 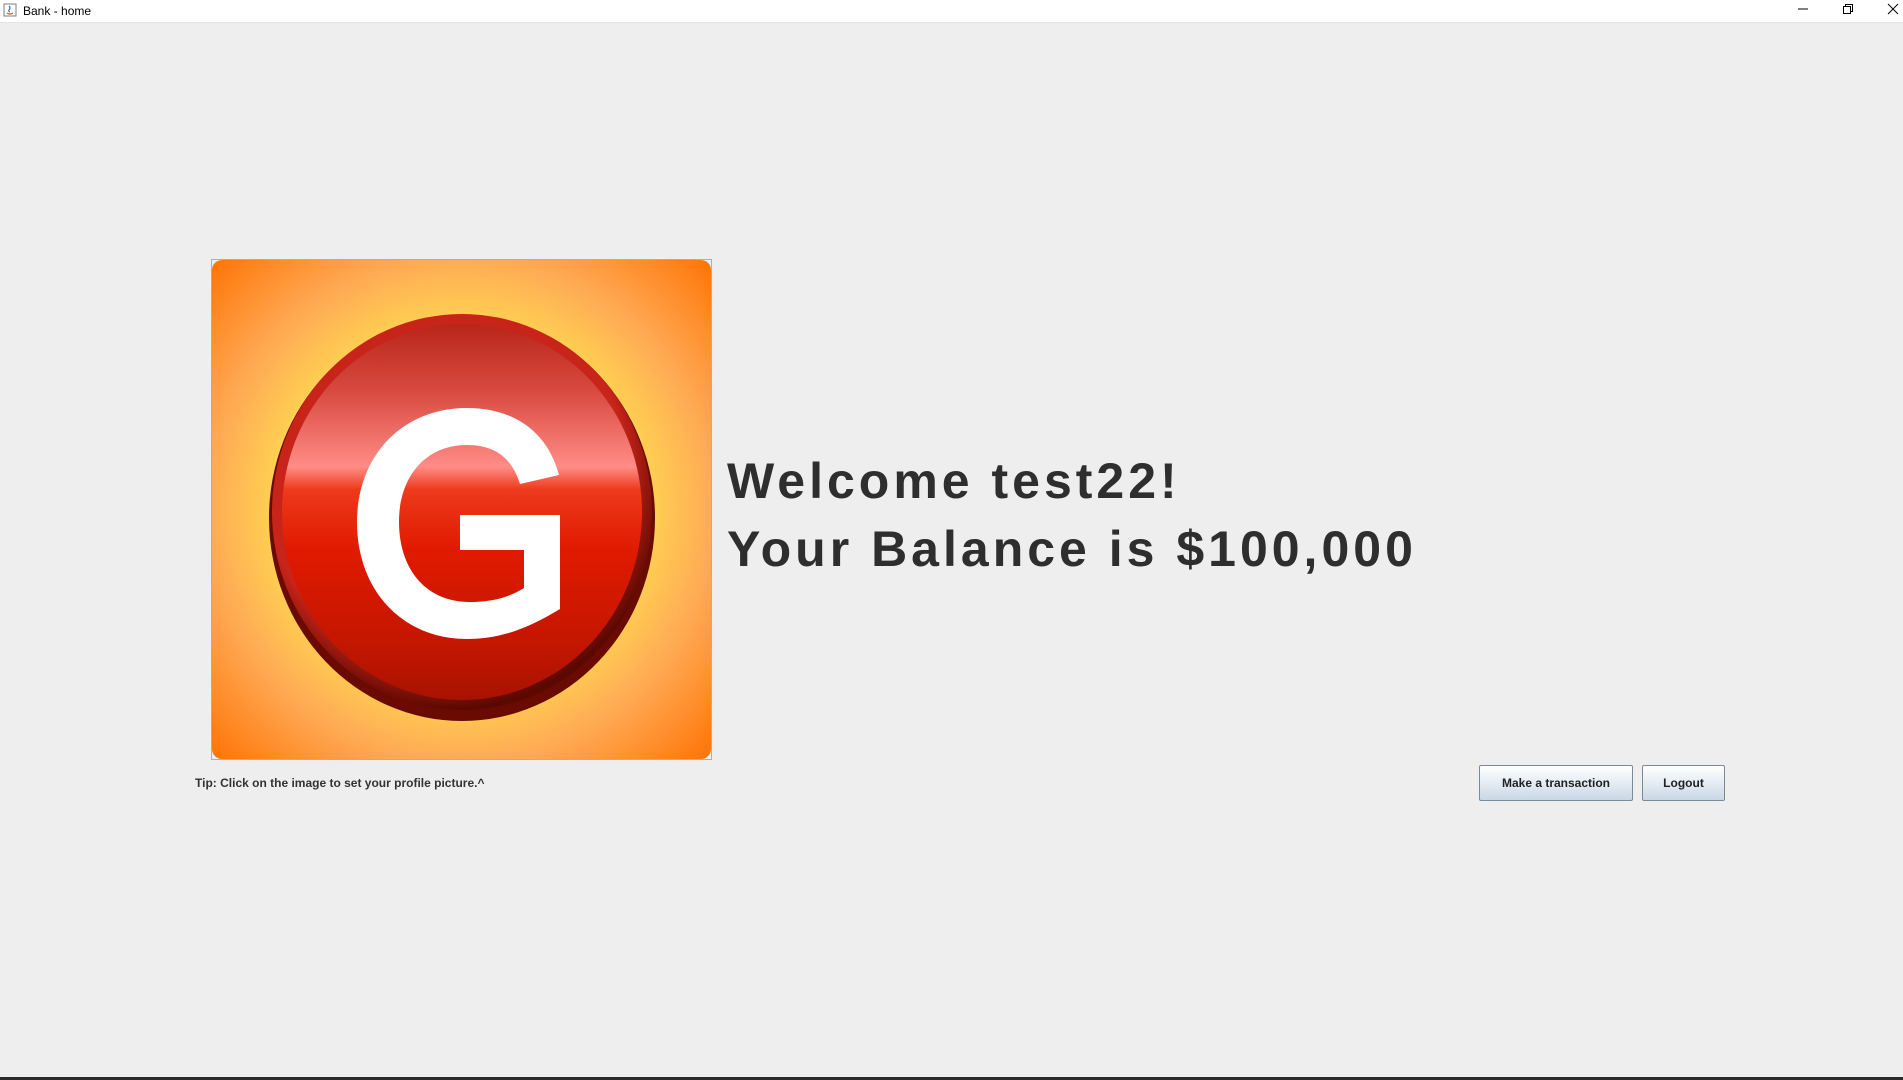 I want to click on restore-button, so click(x=1848, y=11).